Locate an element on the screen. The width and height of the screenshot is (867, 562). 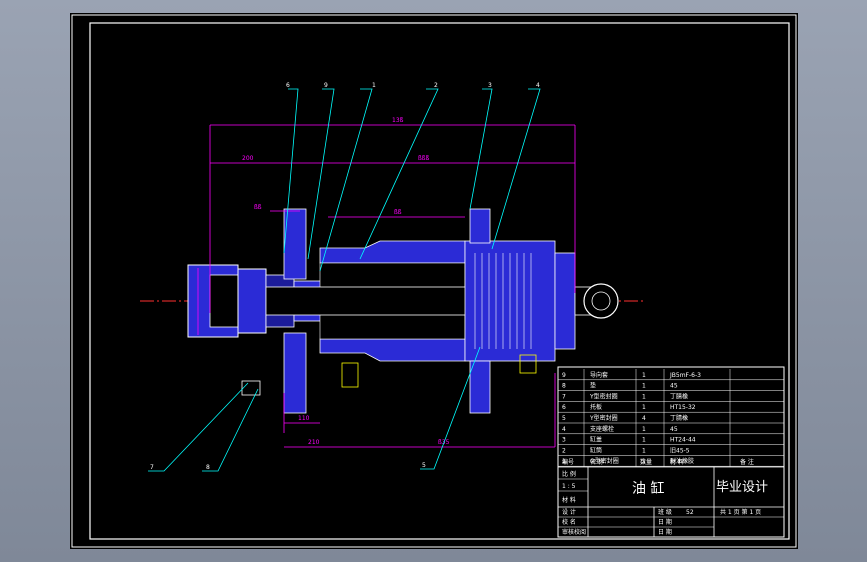
sheet-info: 共 1 页 第 1 页 is located at coordinates (740, 512).